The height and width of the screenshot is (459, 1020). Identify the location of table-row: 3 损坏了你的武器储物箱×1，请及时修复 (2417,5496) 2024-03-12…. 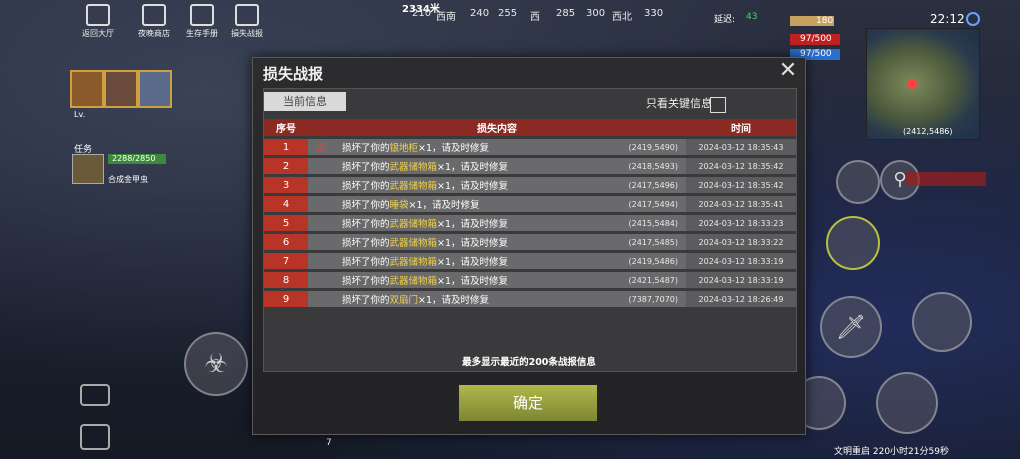
(530, 185).